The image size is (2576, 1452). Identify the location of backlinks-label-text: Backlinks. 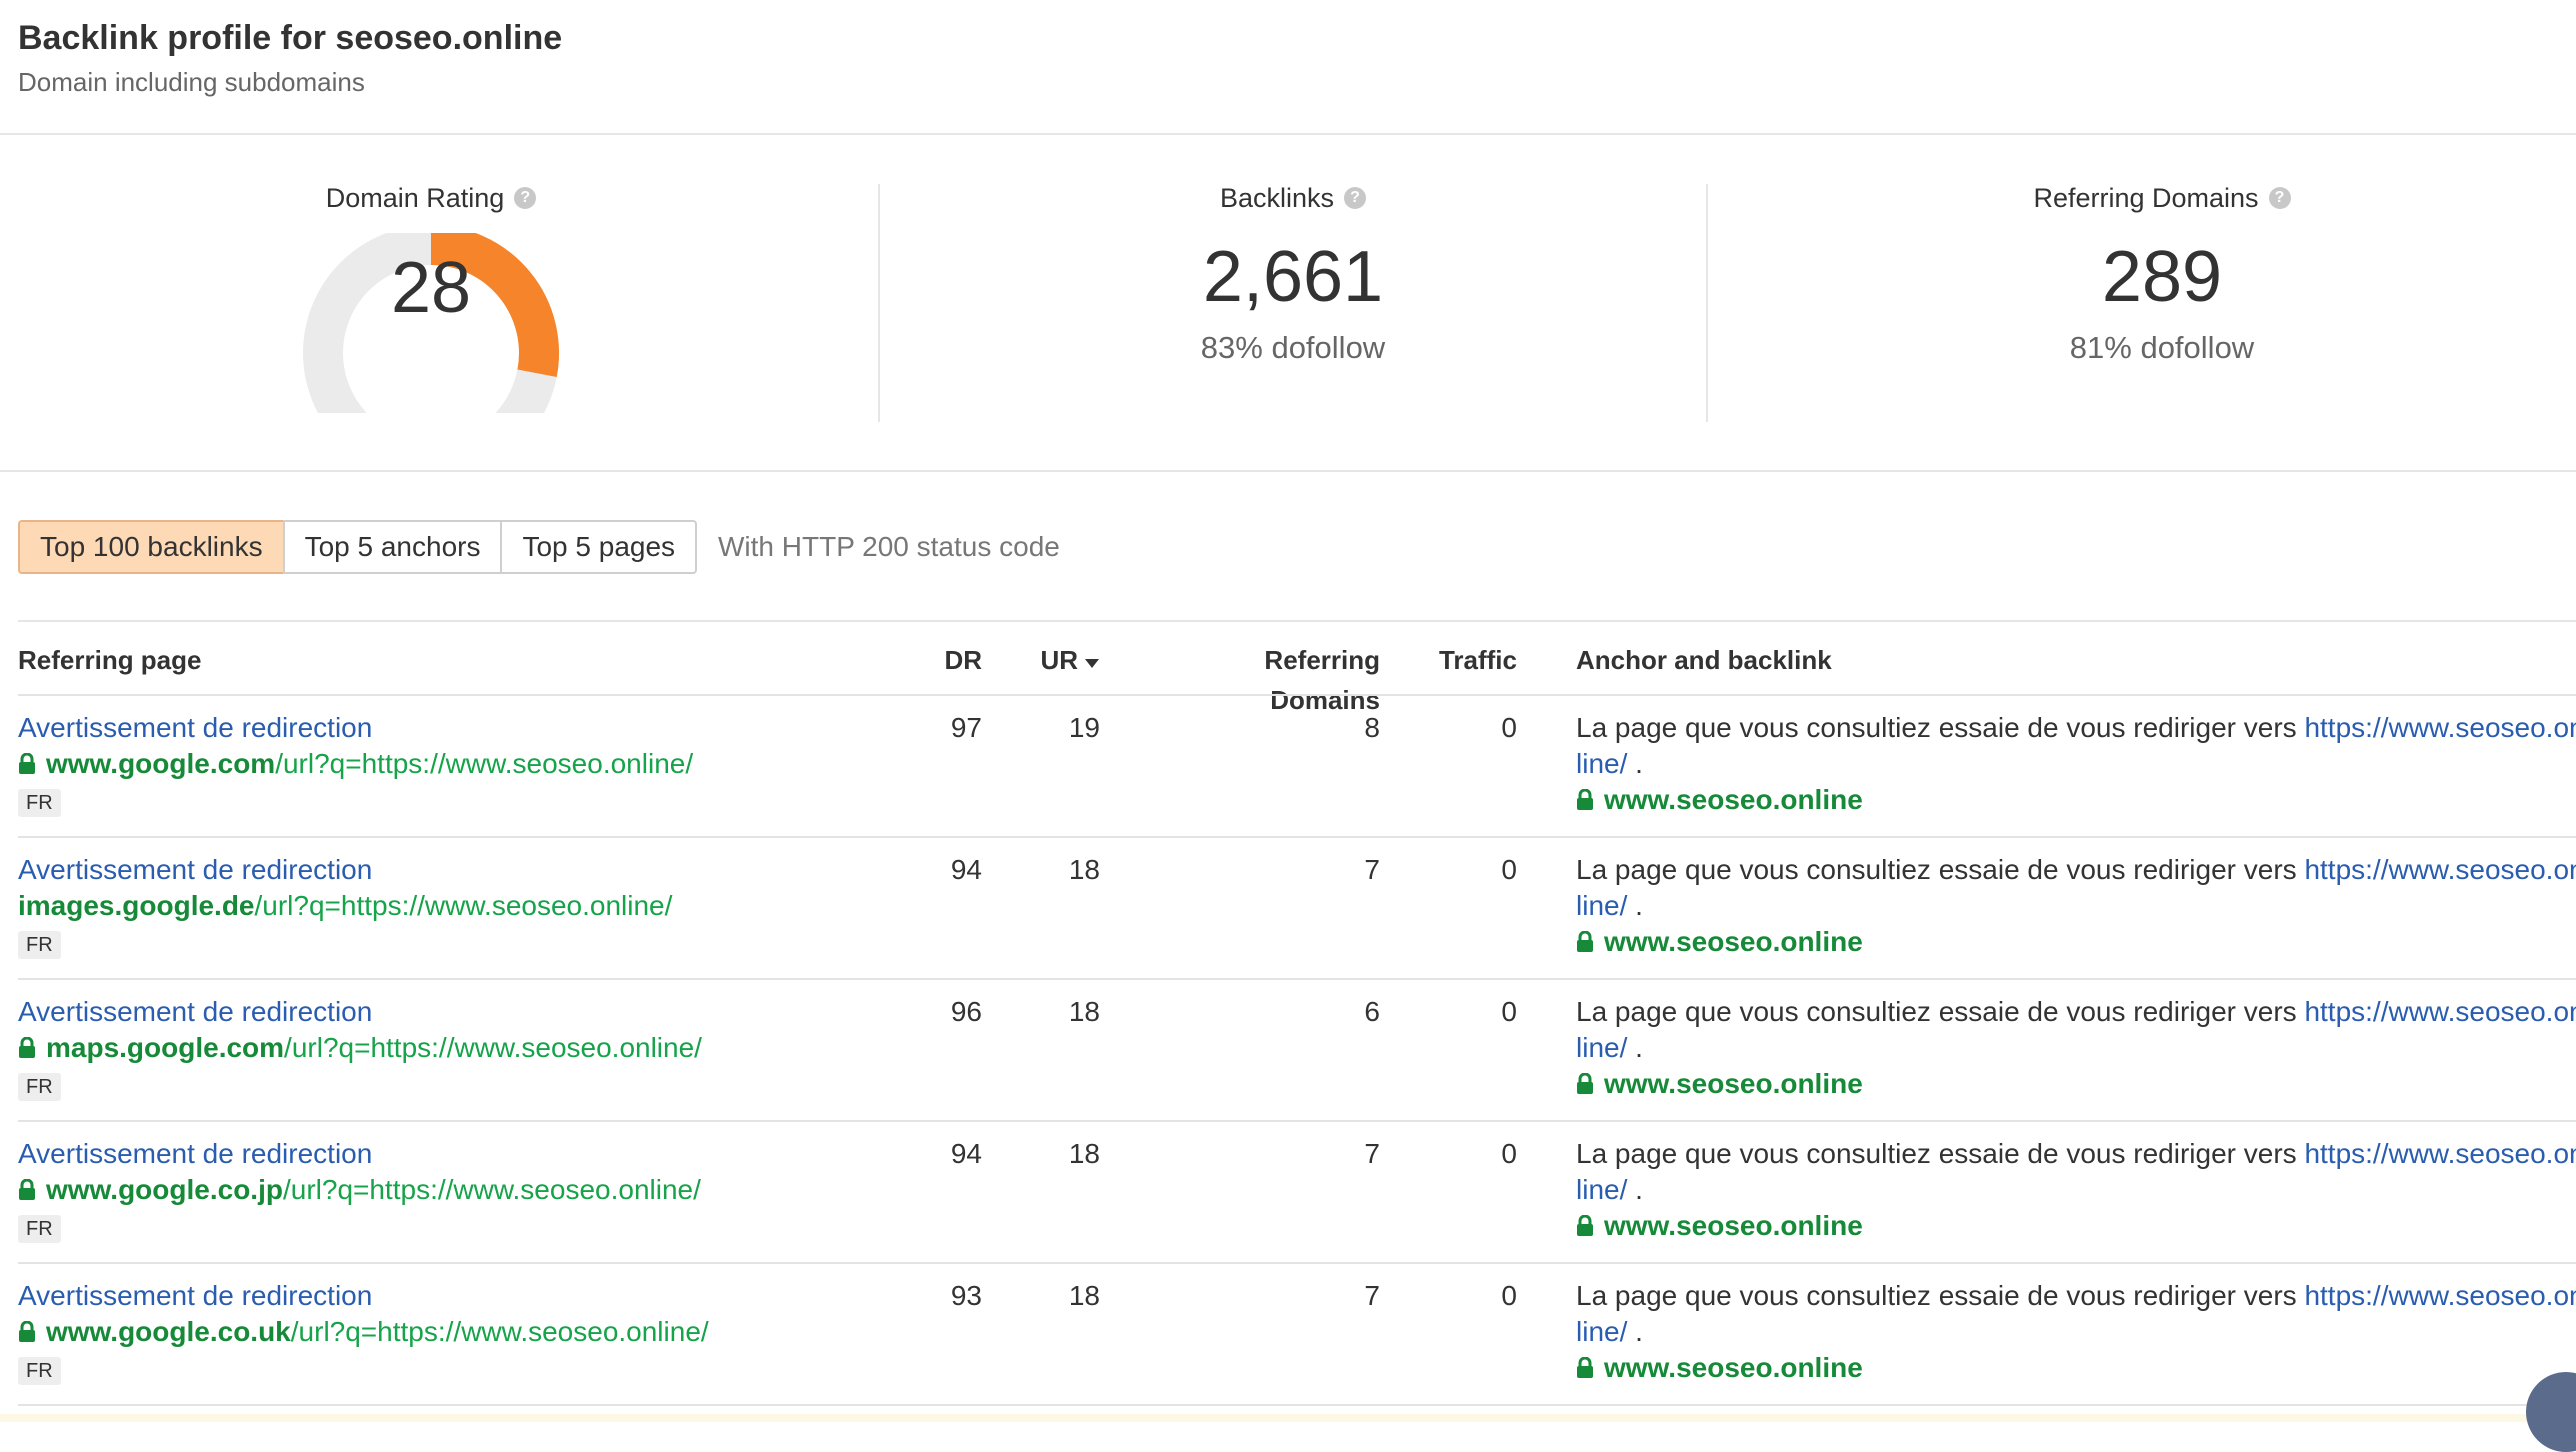
(1277, 198).